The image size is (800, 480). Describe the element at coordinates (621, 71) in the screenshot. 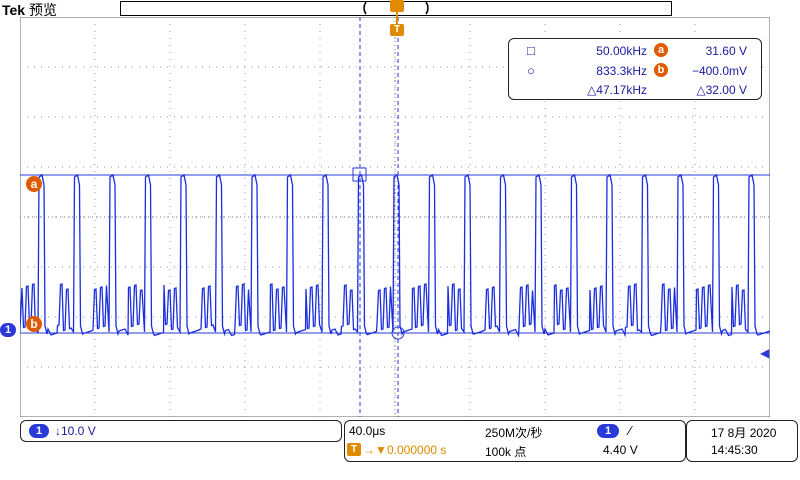

I see `cursor-b-freq: 833.3kHz` at that location.